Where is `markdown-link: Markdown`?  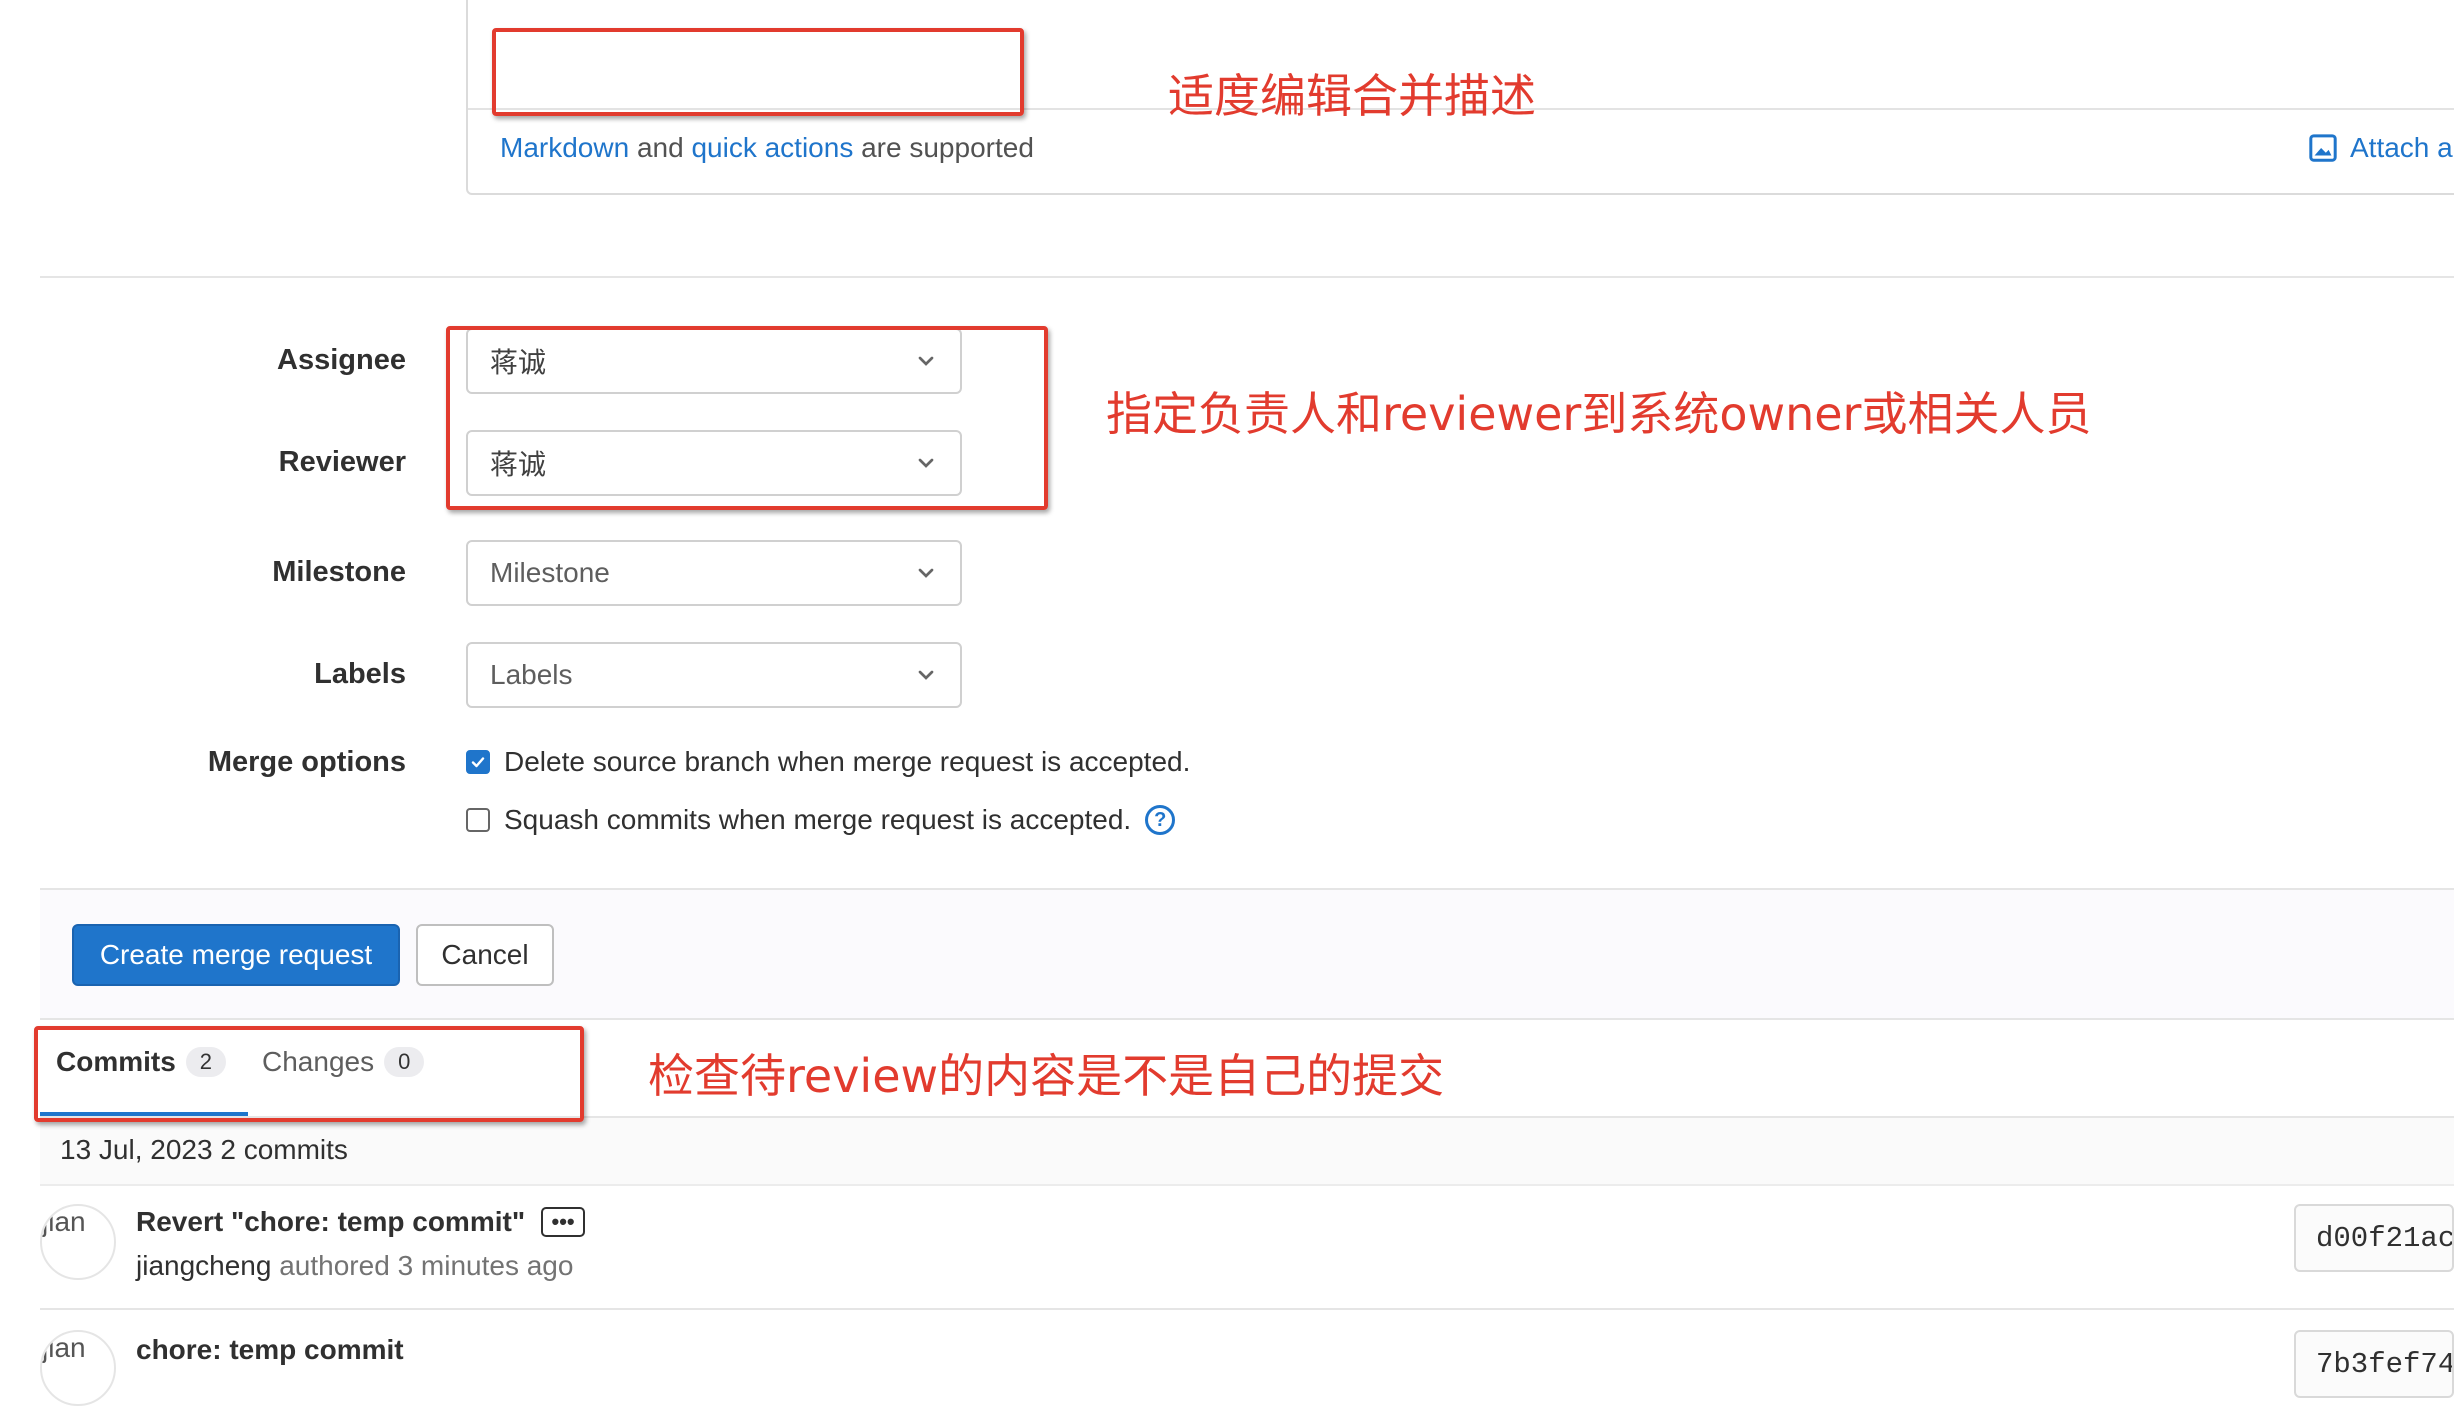 markdown-link: Markdown is located at coordinates (564, 147).